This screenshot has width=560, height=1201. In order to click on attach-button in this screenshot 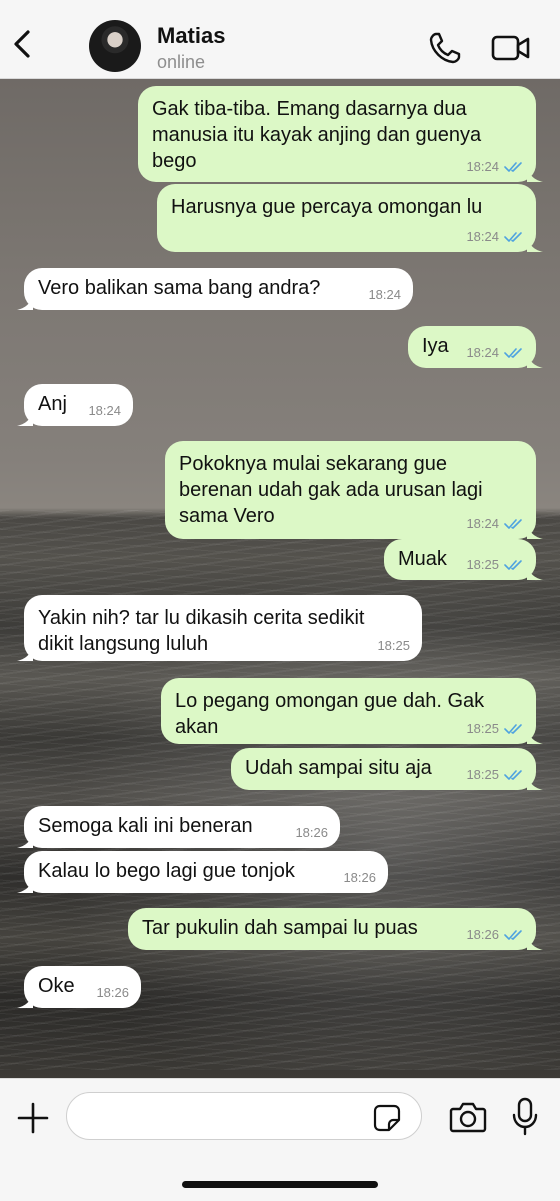, I will do `click(33, 1118)`.